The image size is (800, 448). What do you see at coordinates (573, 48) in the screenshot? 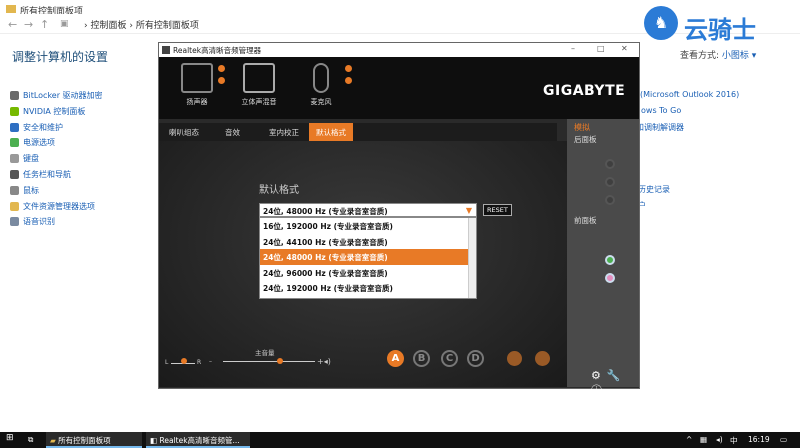
I see `minimize-icon: –` at bounding box center [573, 48].